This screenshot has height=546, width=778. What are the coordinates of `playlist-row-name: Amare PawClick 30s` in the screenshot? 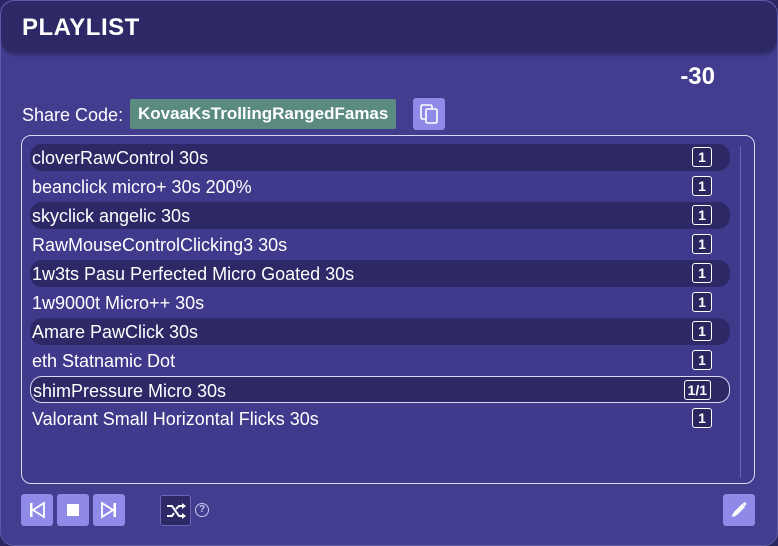 It's located at (115, 332).